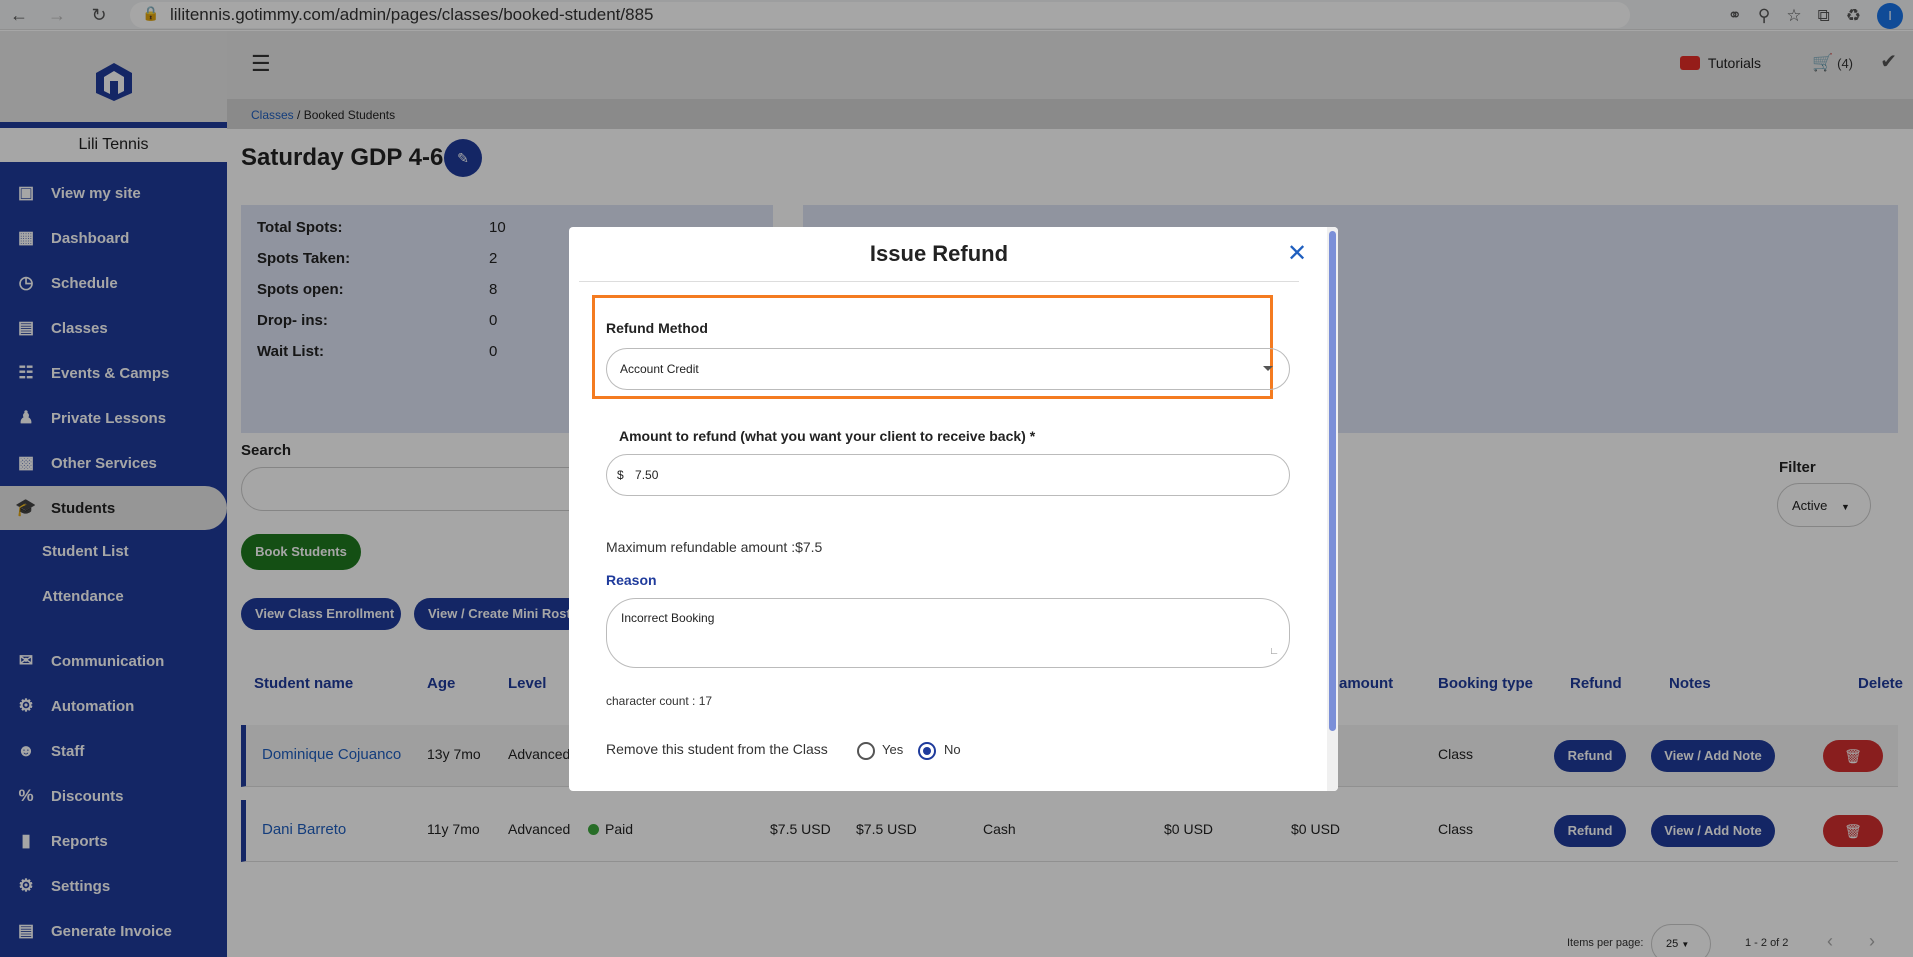 This screenshot has height=957, width=1913. I want to click on remove-yes-label: Yes, so click(892, 749).